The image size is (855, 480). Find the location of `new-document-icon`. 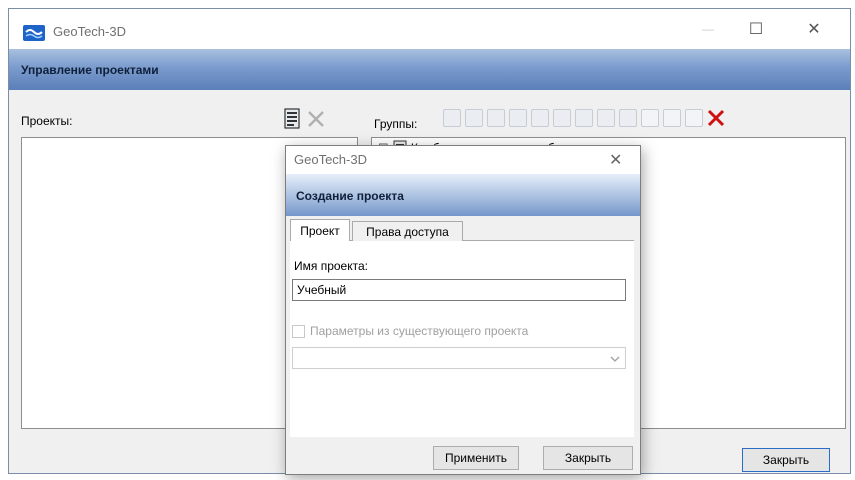

new-document-icon is located at coordinates (292, 118).